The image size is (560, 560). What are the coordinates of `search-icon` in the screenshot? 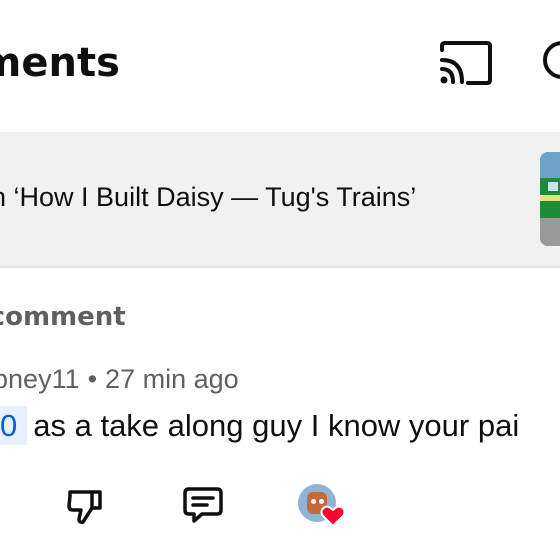 It's located at (551, 60).